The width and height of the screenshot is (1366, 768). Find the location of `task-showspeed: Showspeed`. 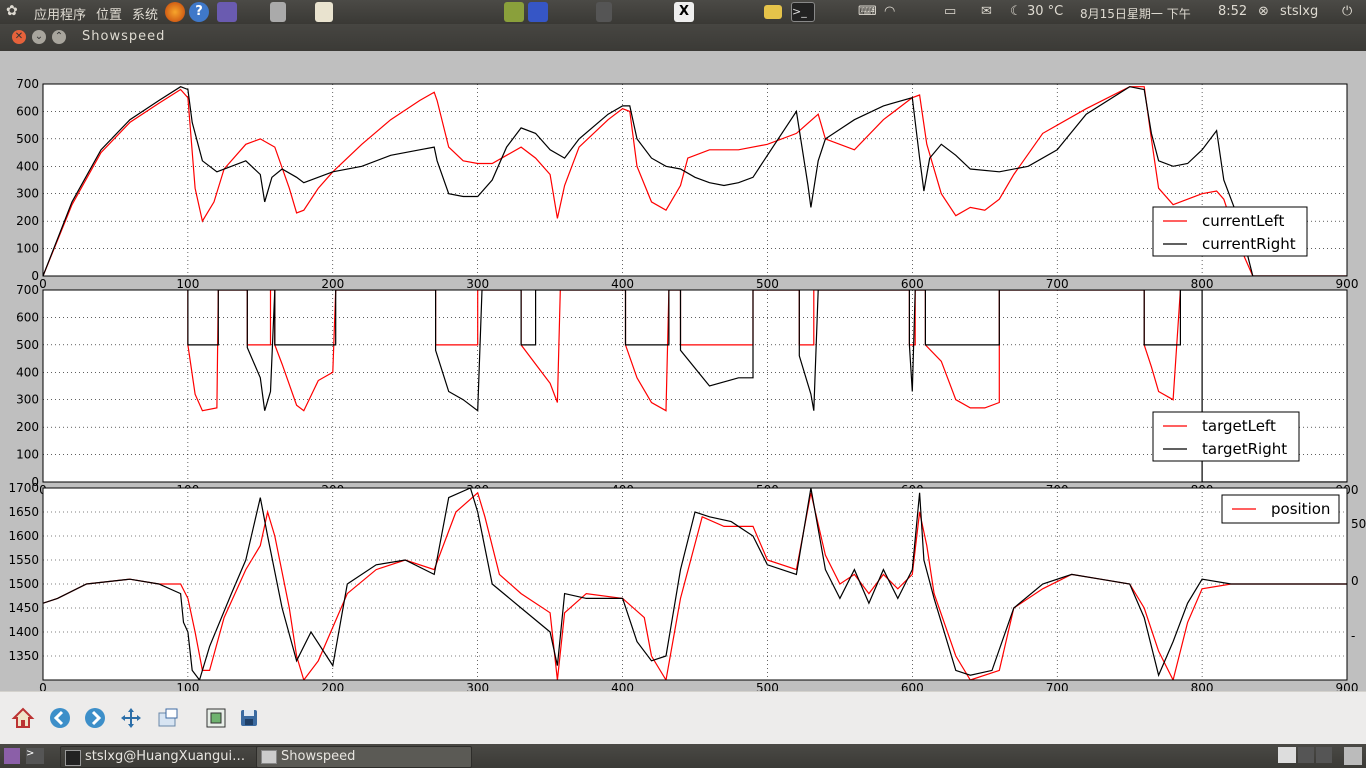

task-showspeed: Showspeed is located at coordinates (364, 757).